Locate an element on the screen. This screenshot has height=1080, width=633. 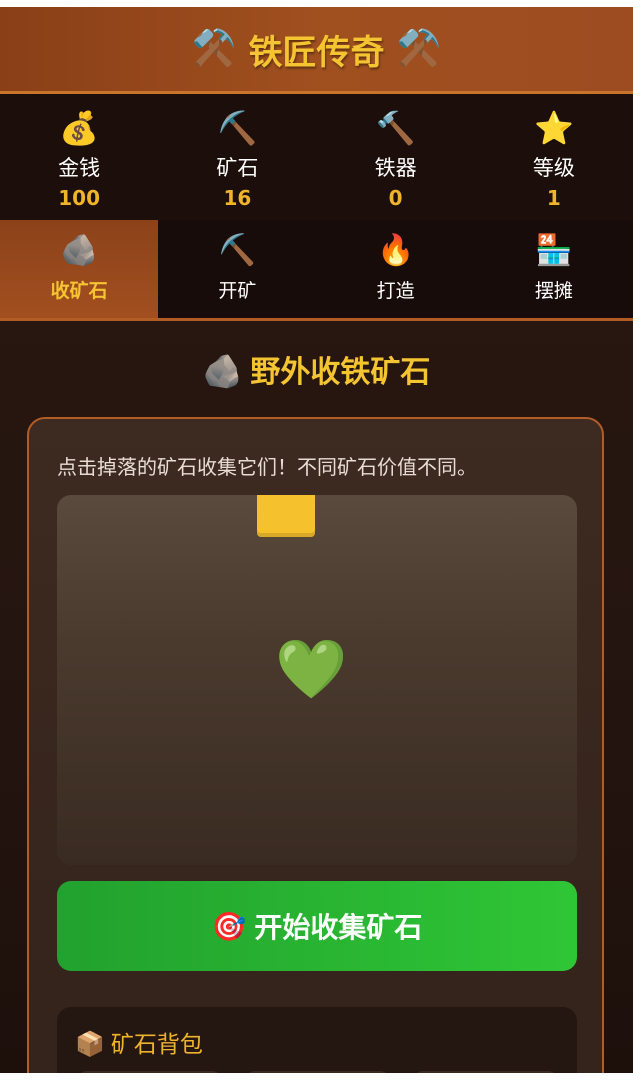
title-bar: ⚒️ 铁匠传奇 ⚒️ is located at coordinates (316, 50).